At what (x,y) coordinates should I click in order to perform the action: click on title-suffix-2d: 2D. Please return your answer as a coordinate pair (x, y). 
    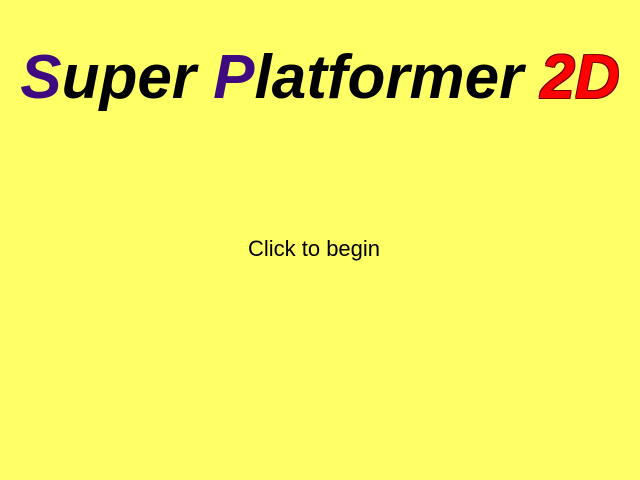
    Looking at the image, I should click on (580, 77).